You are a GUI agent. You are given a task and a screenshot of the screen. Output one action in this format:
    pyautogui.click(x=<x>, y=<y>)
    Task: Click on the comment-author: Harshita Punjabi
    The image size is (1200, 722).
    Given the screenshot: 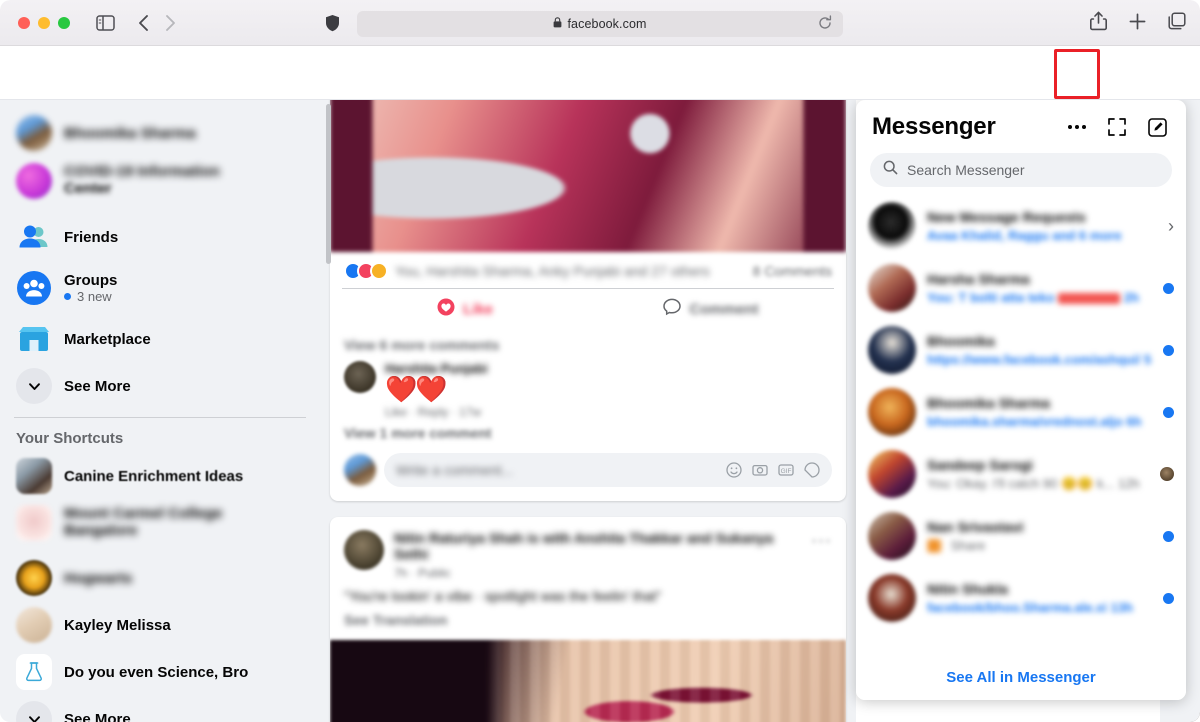 What is the action you would take?
    pyautogui.click(x=608, y=368)
    